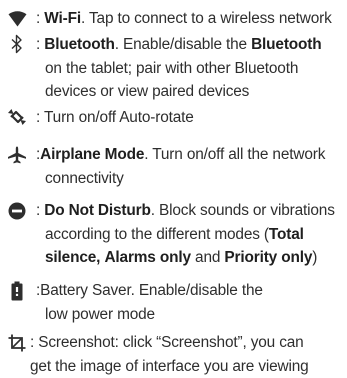 This screenshot has height=378, width=347. What do you see at coordinates (17, 155) in the screenshot?
I see `airplane-icon` at bounding box center [17, 155].